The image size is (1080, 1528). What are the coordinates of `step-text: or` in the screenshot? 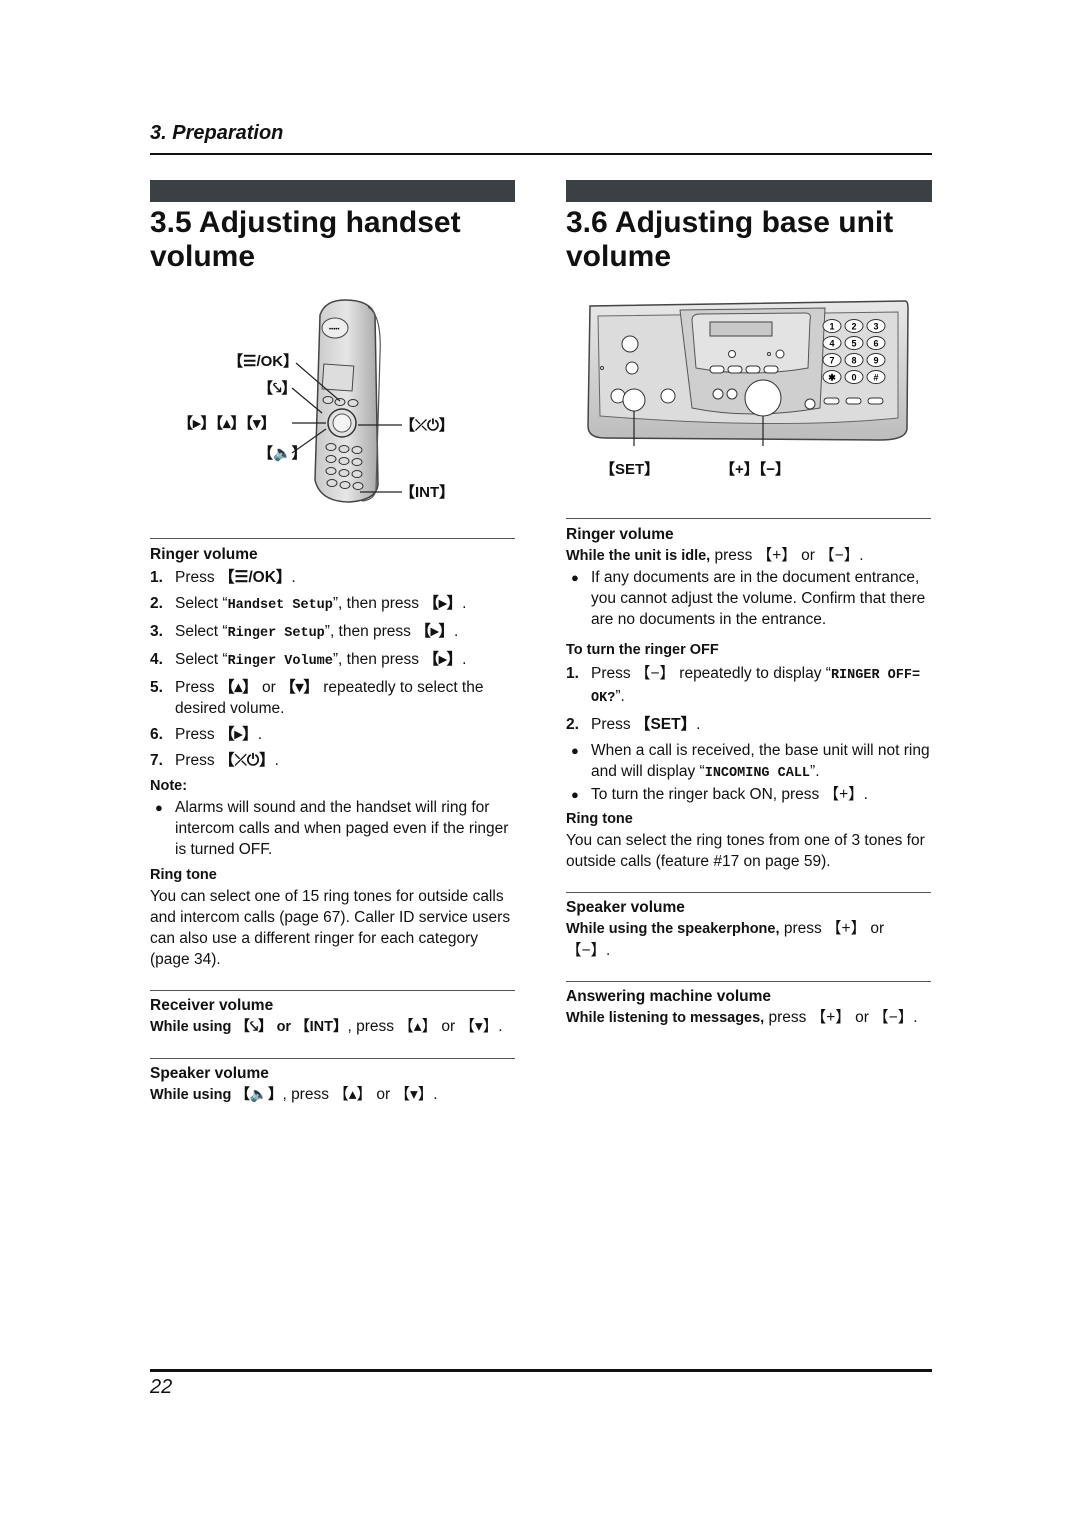 It's located at (269, 687).